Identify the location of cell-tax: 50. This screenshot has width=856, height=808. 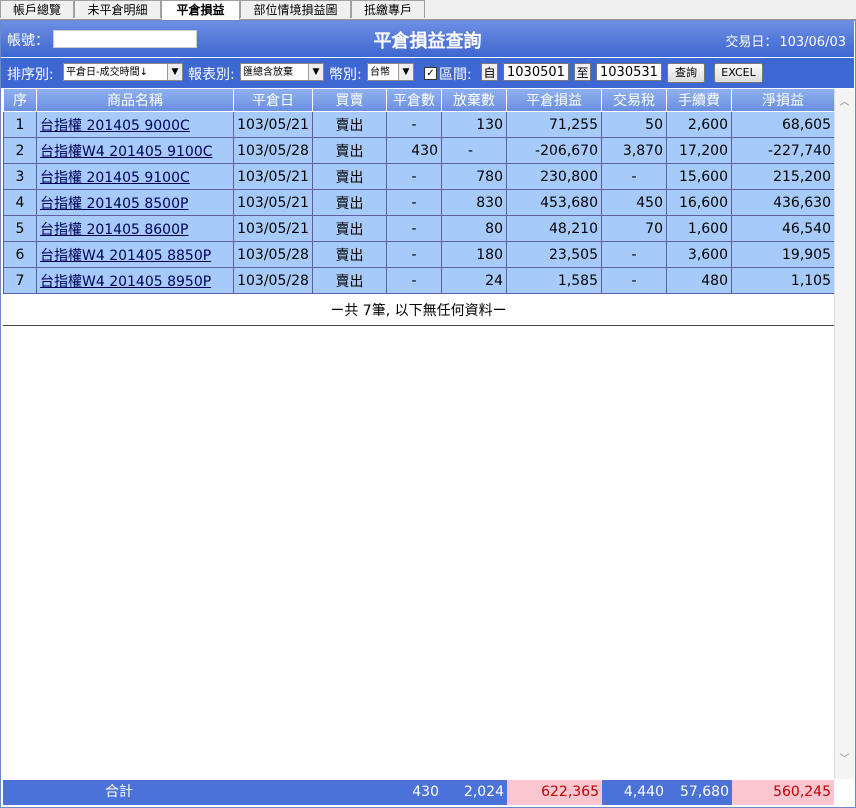
(634, 124).